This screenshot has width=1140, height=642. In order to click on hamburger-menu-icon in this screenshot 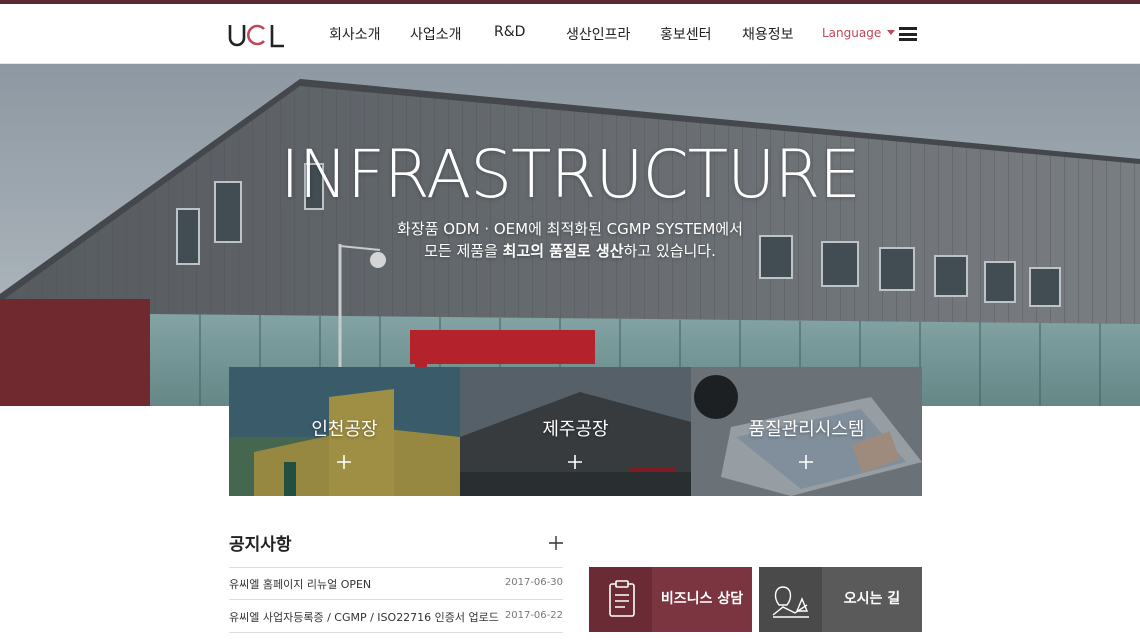, I will do `click(908, 34)`.